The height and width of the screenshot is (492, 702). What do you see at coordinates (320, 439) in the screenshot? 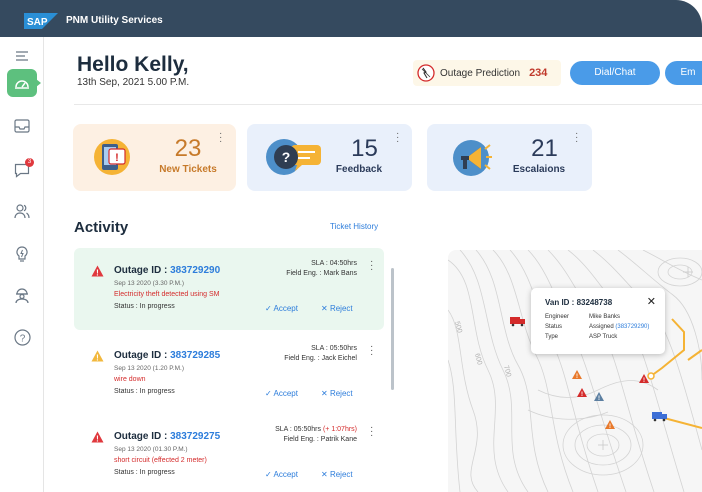
I see `activity-field-engineer: Field Eng. : Patrik Kane` at bounding box center [320, 439].